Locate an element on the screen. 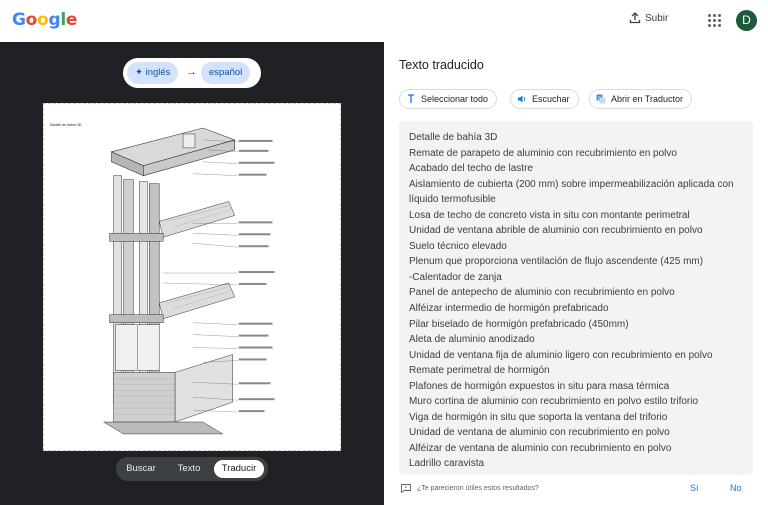 The image size is (768, 505). speaker-icon is located at coordinates (522, 99).